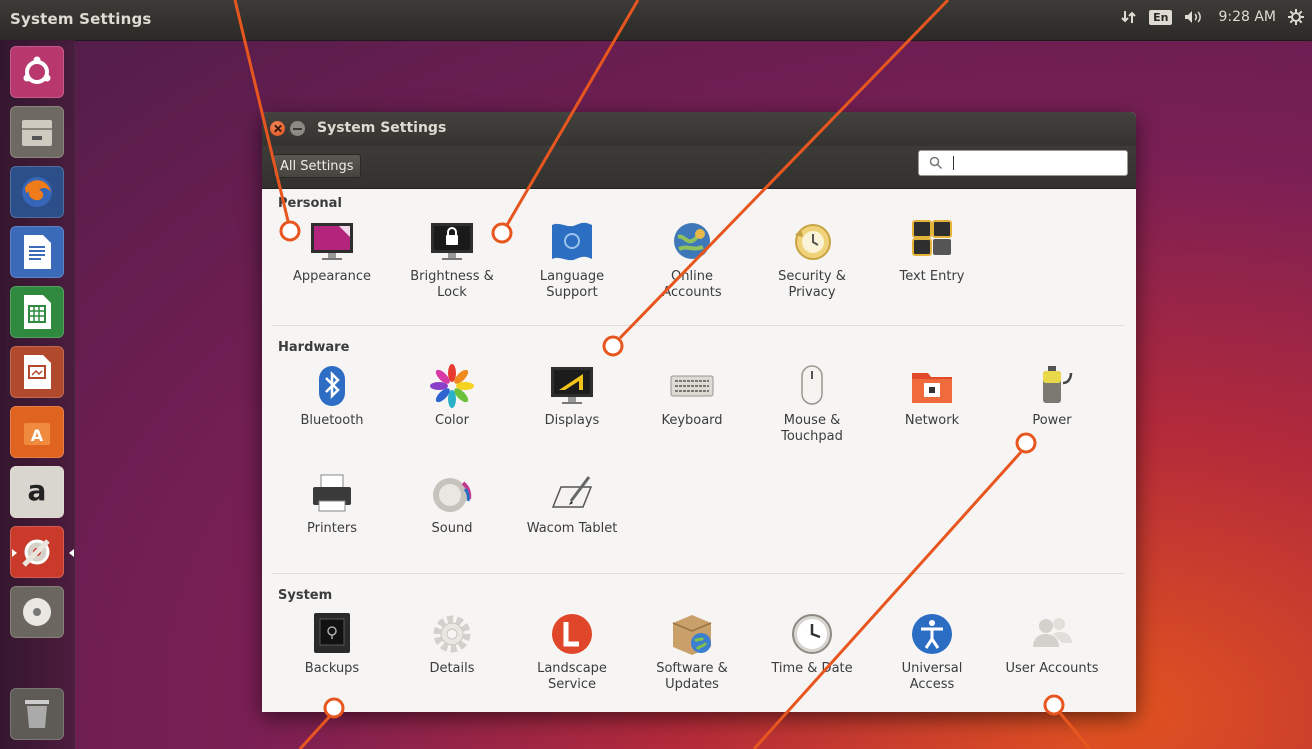 This screenshot has height=749, width=1312. What do you see at coordinates (81, 19) in the screenshot?
I see `app-menu-title: System Settings` at bounding box center [81, 19].